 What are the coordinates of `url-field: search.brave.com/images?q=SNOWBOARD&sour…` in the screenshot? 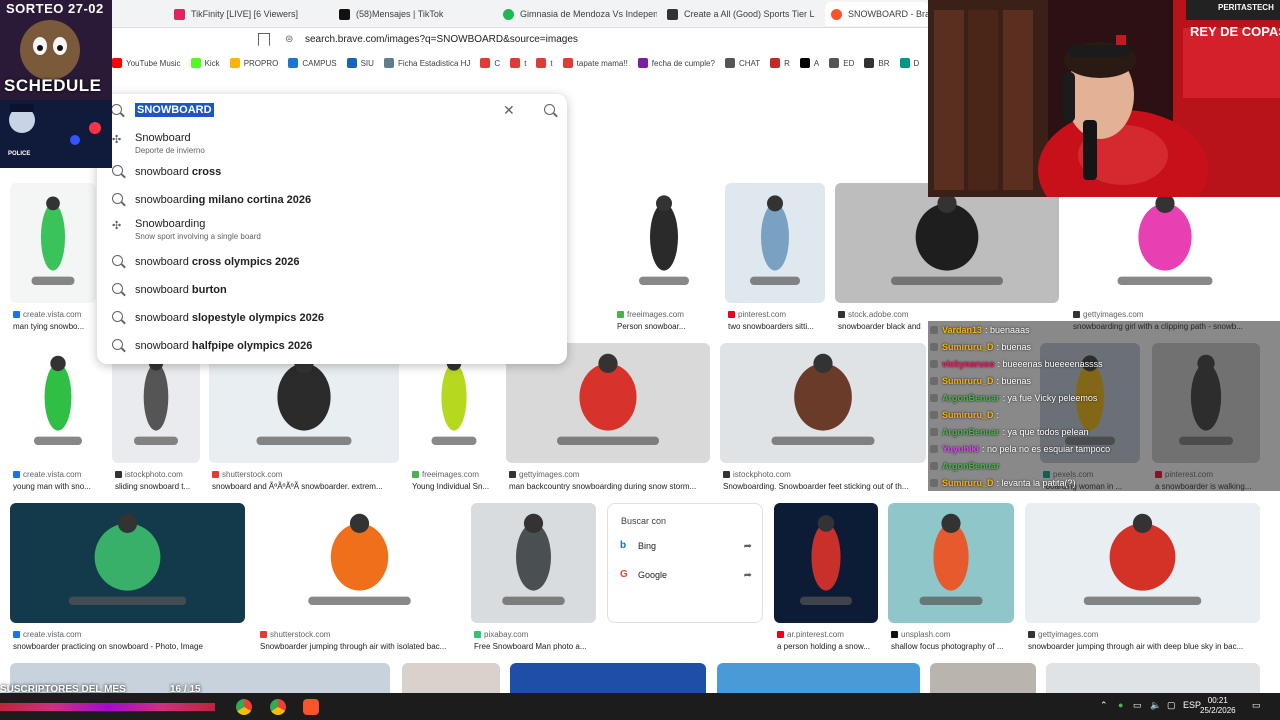 It's located at (441, 39).